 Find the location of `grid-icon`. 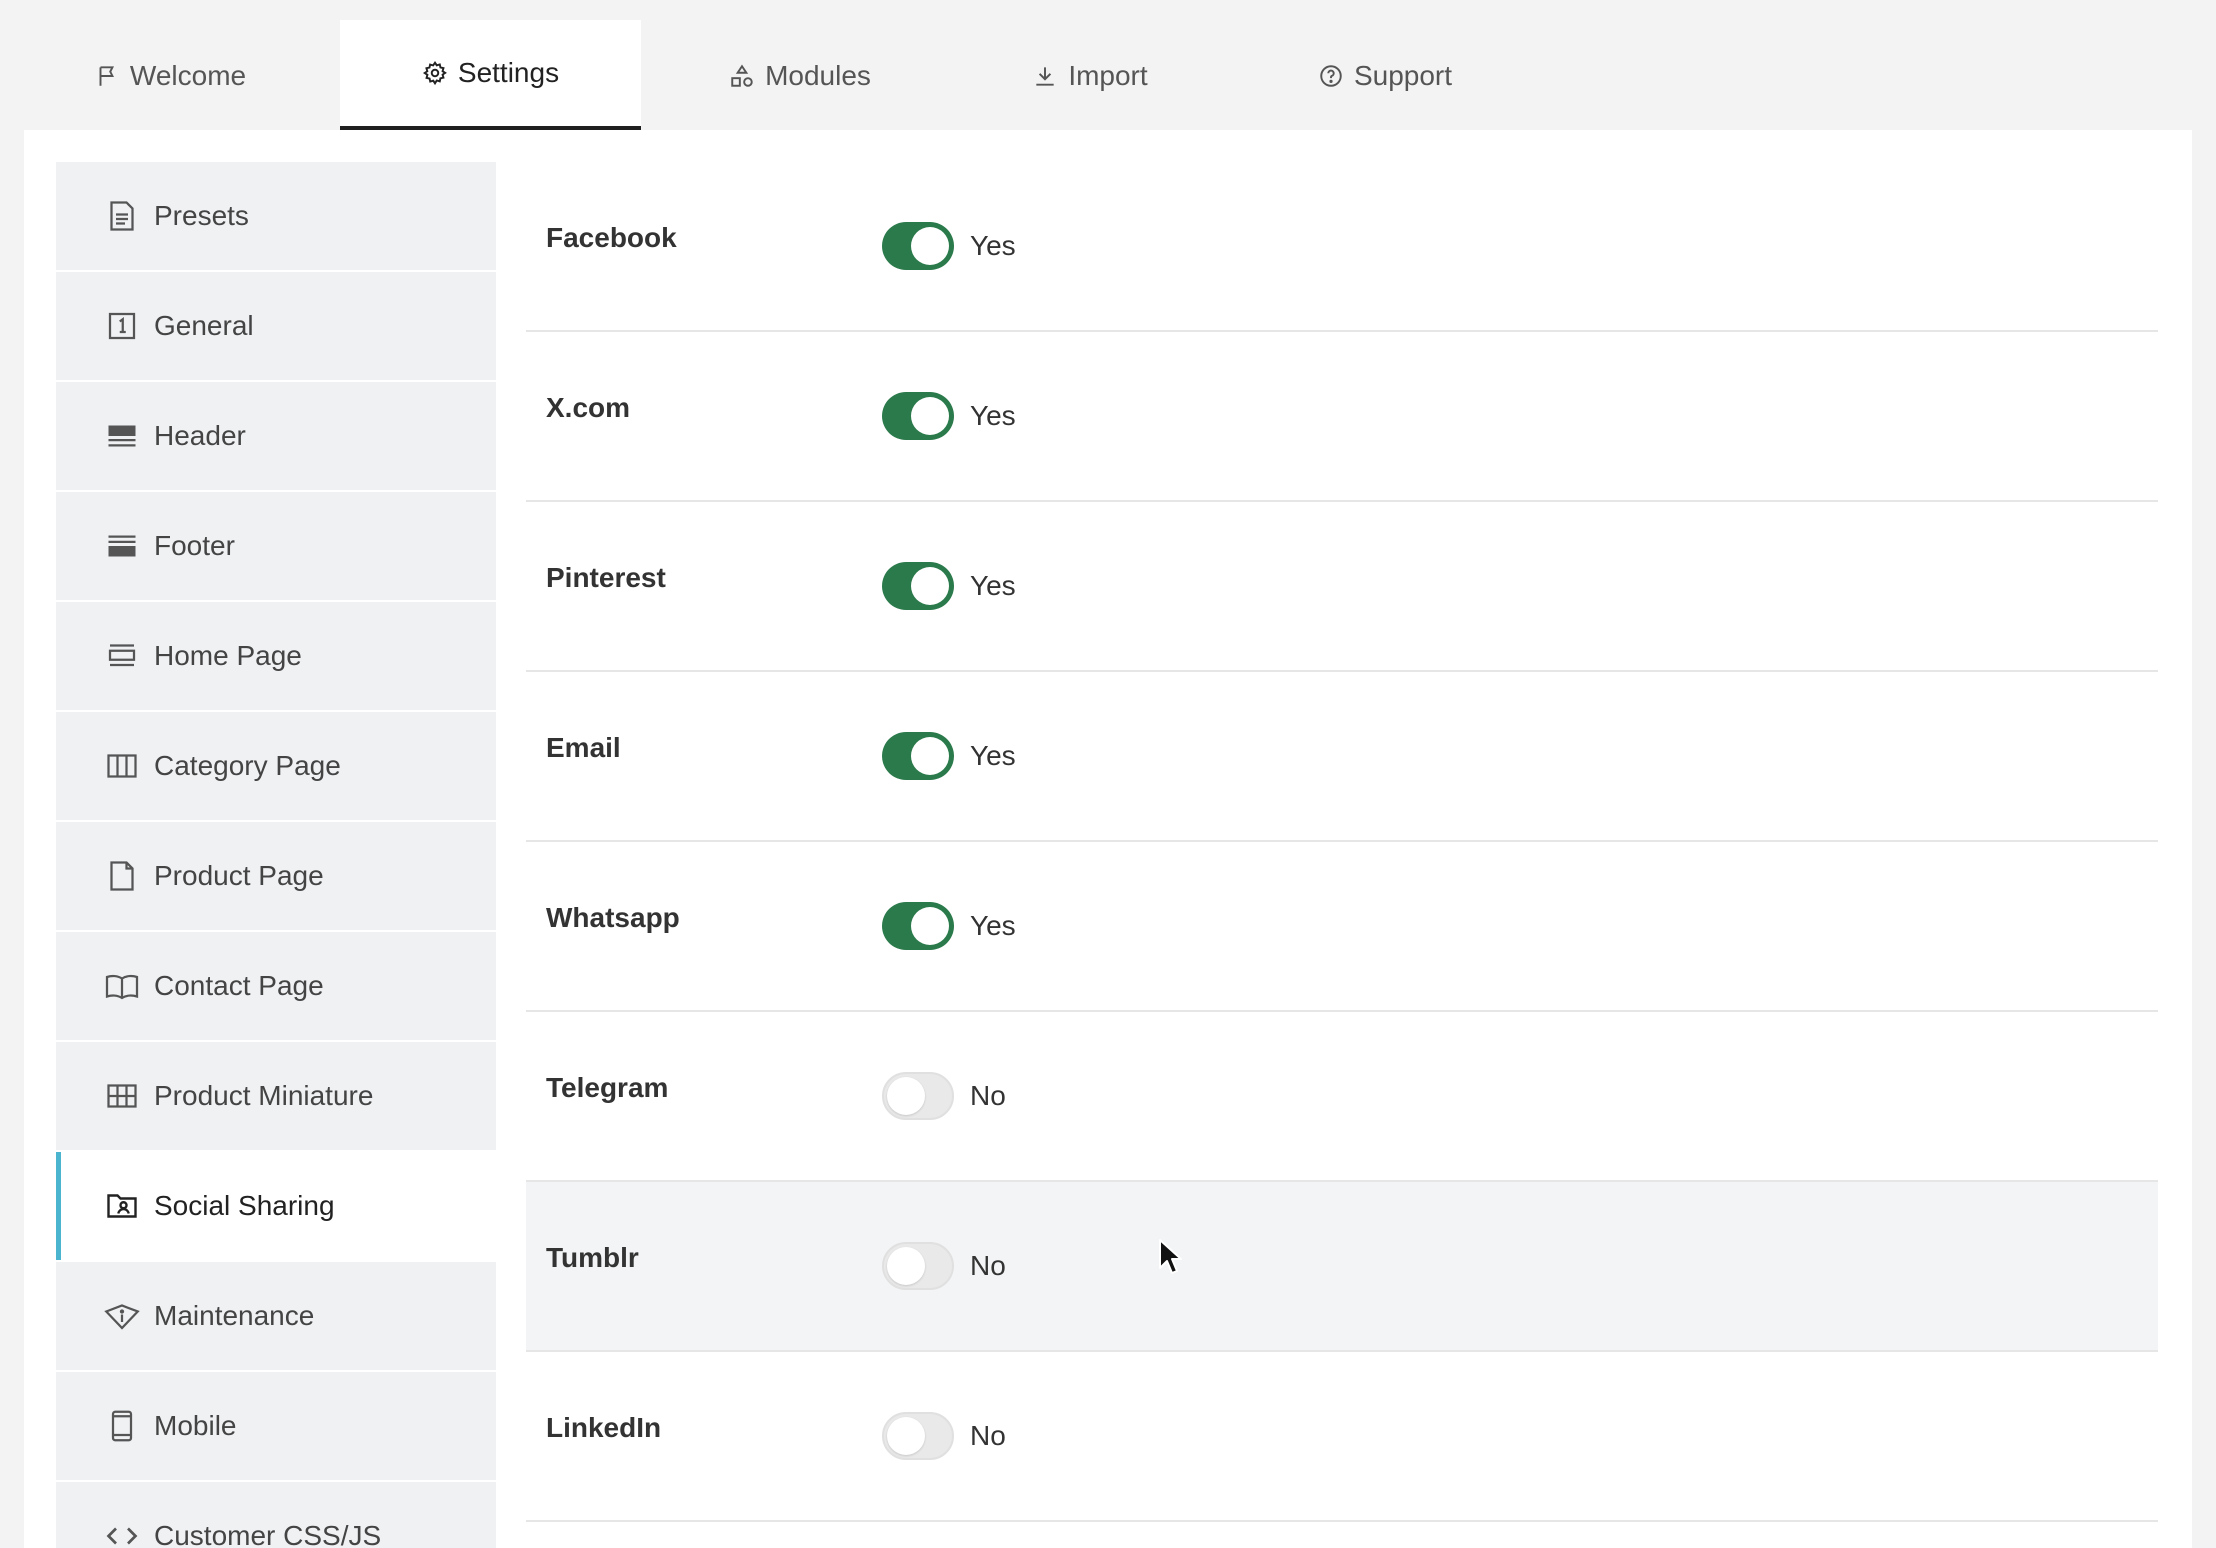

grid-icon is located at coordinates (122, 1096).